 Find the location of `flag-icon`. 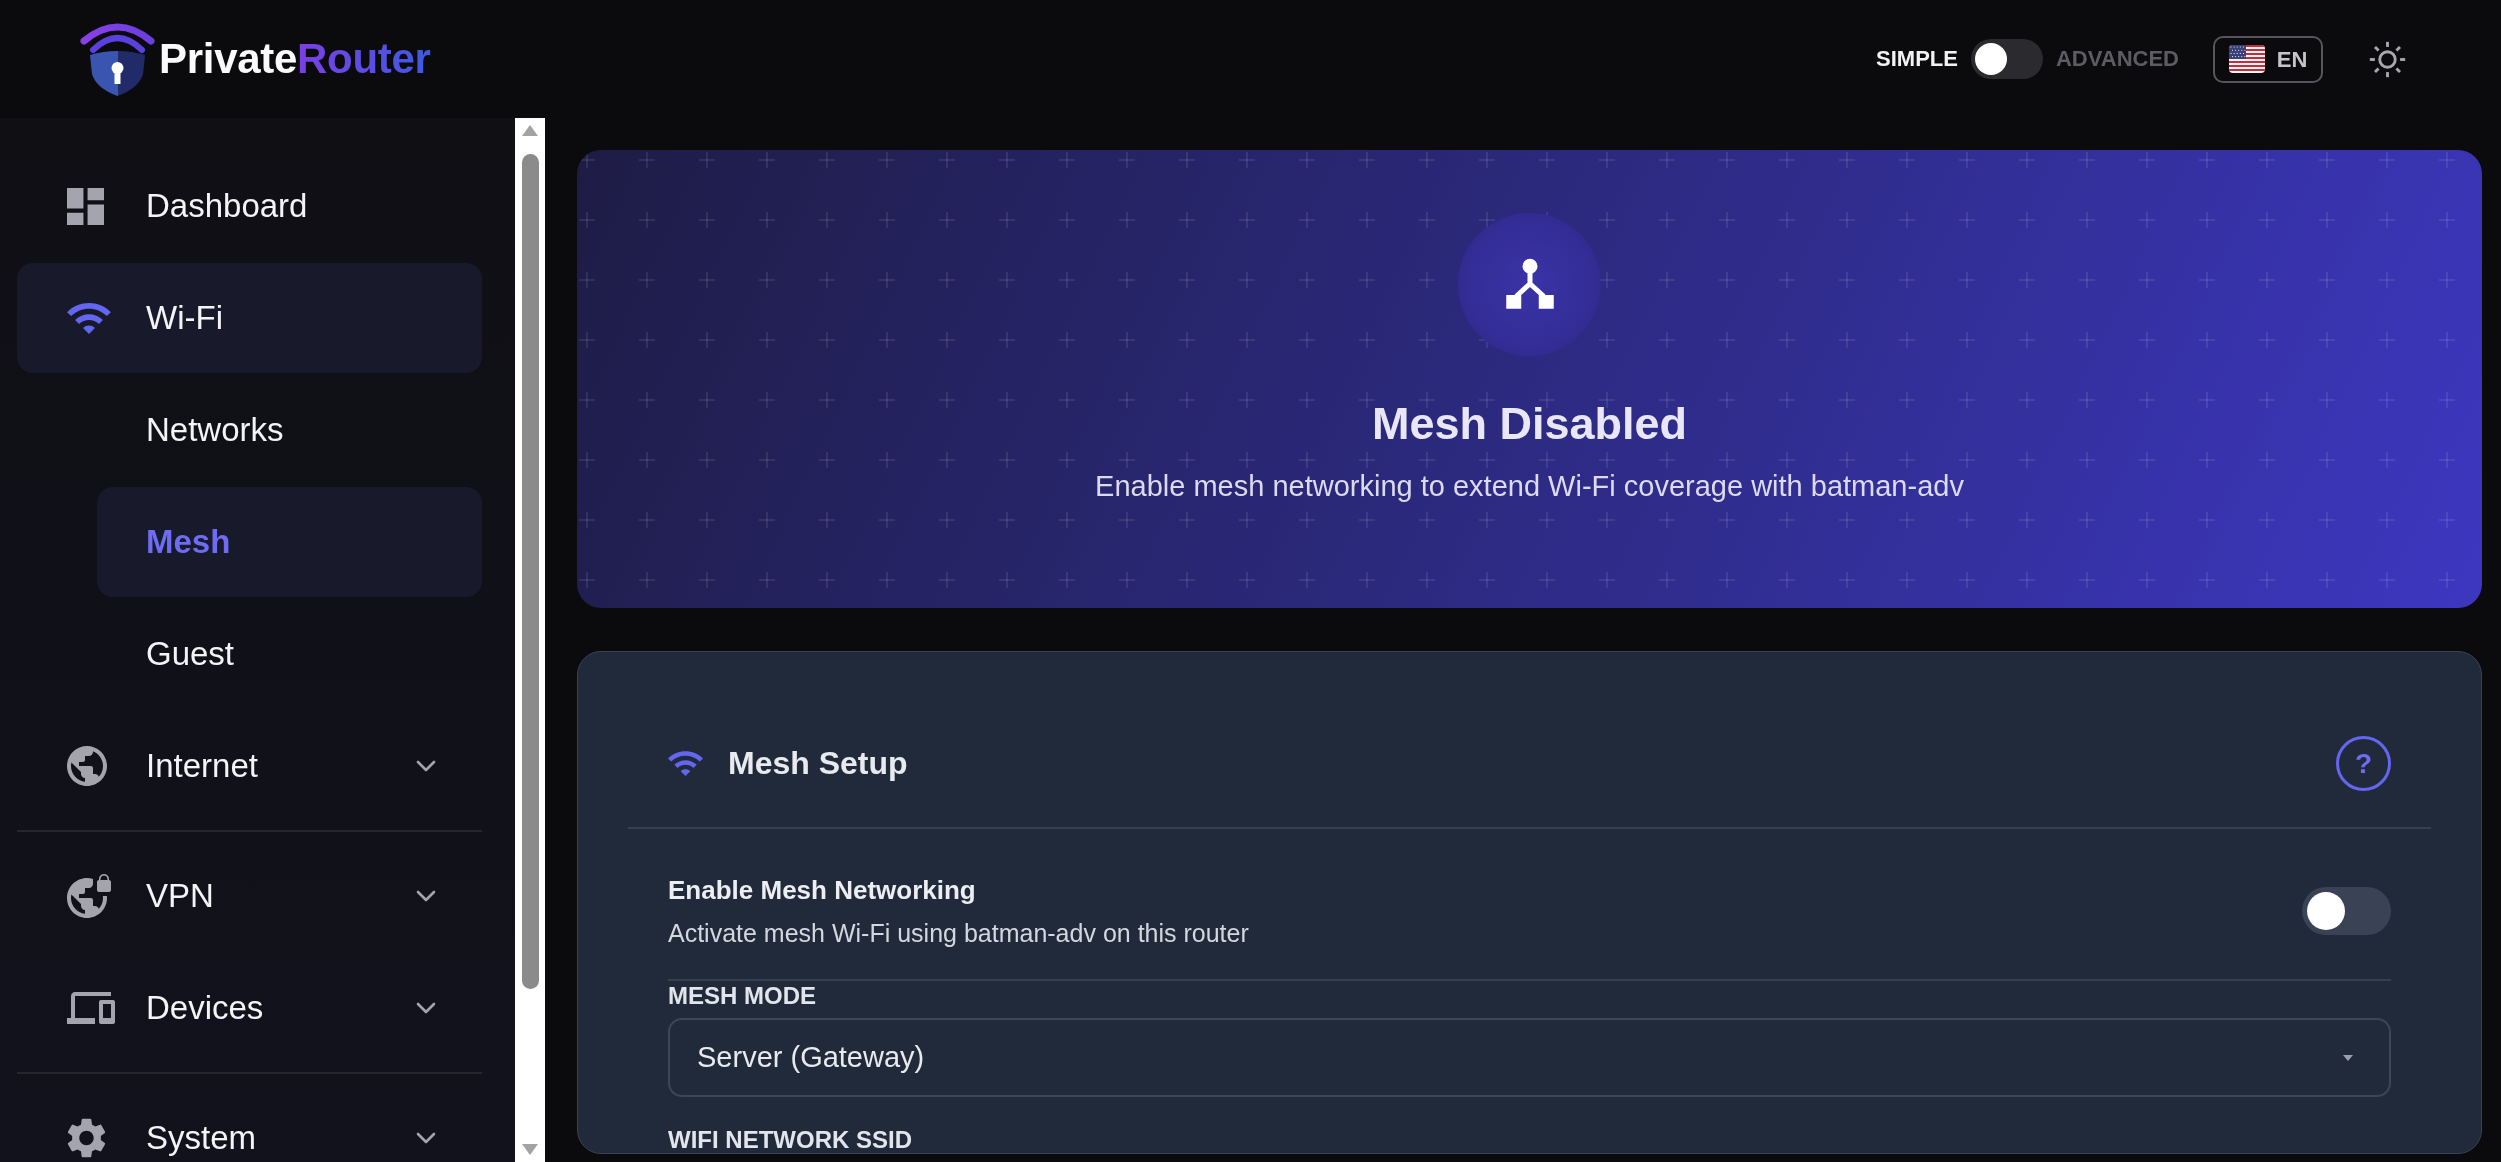

flag-icon is located at coordinates (2246, 59).